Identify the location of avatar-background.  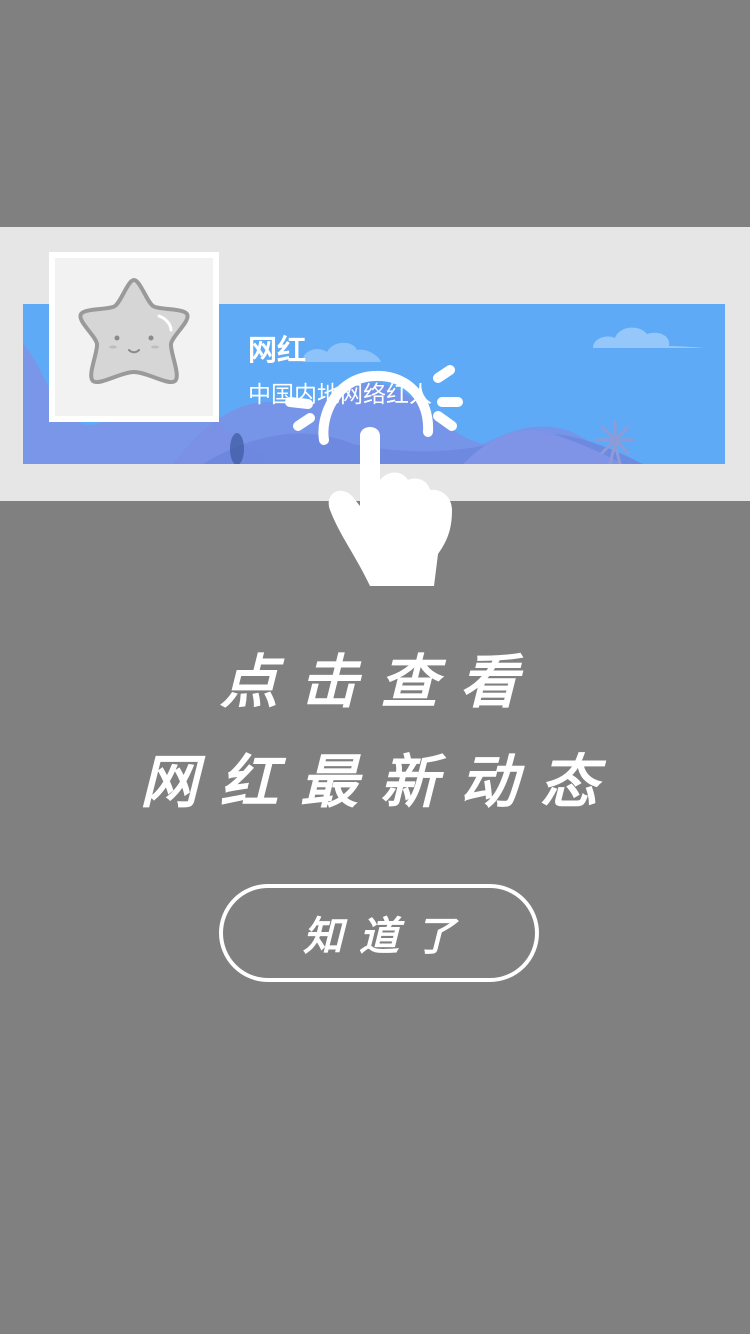
(134, 337).